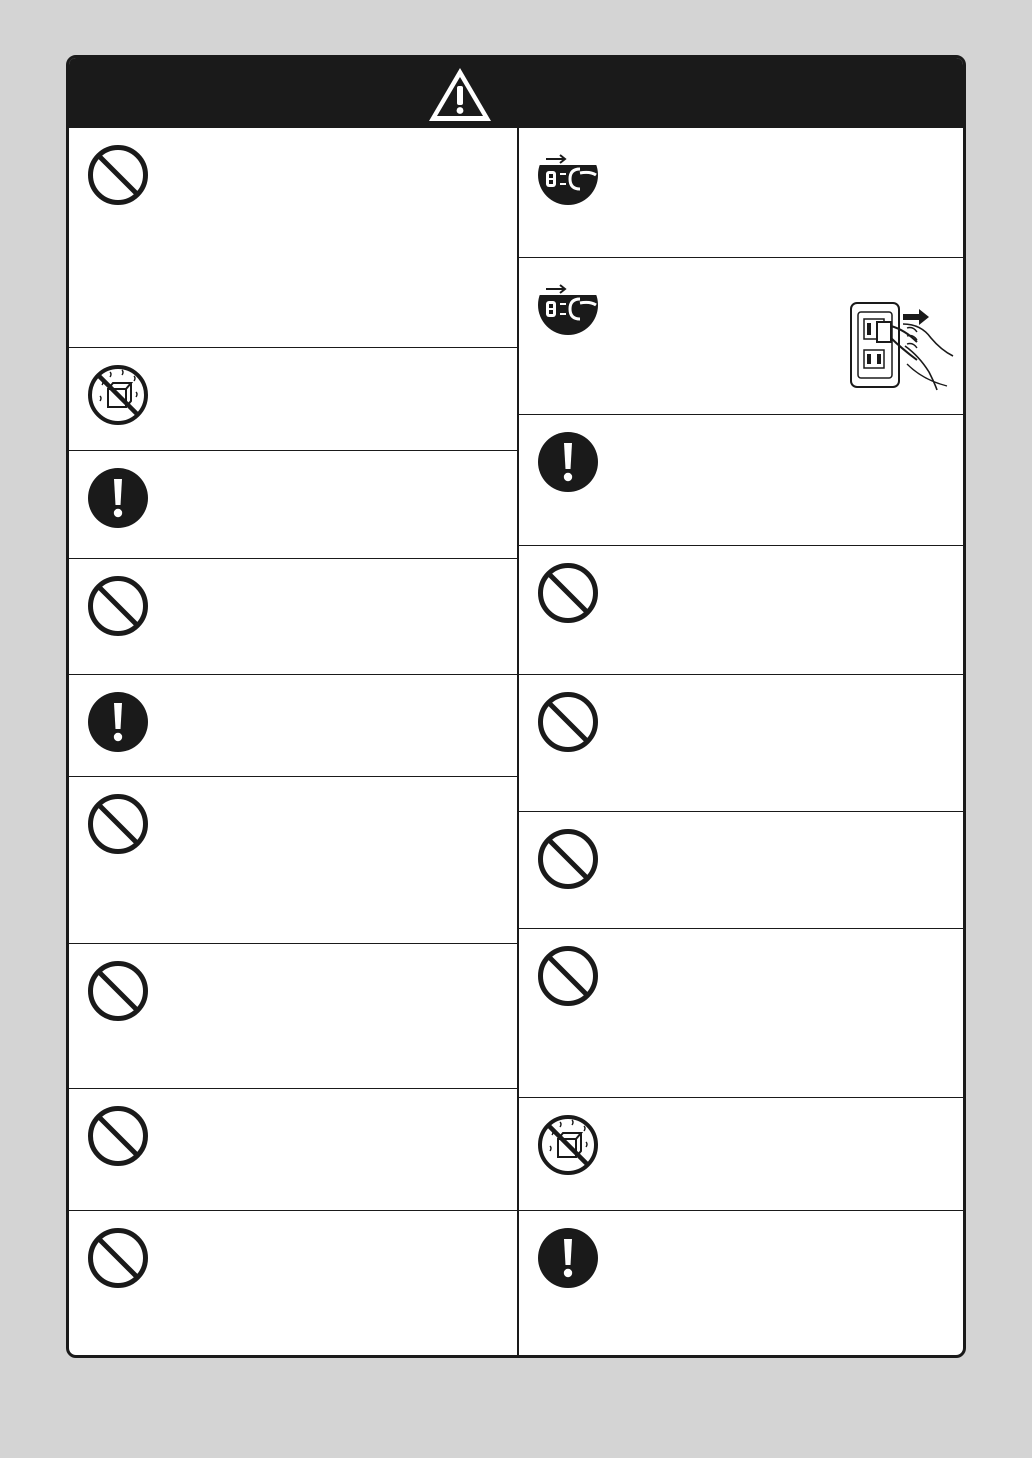  What do you see at coordinates (516, 93) in the screenshot?
I see `warning-header` at bounding box center [516, 93].